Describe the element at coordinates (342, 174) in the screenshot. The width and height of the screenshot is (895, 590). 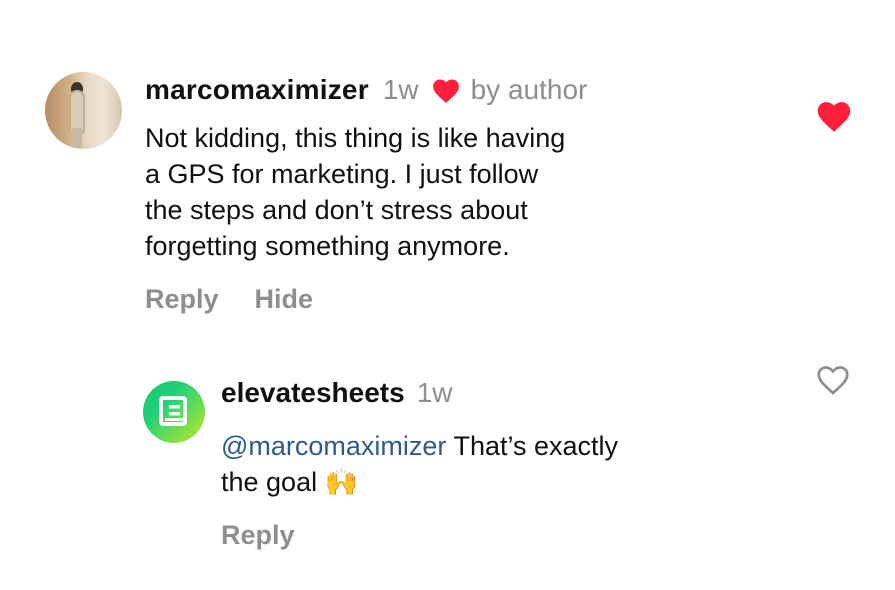
I see `comment-line: a GPS for marketing. I just follow` at that location.